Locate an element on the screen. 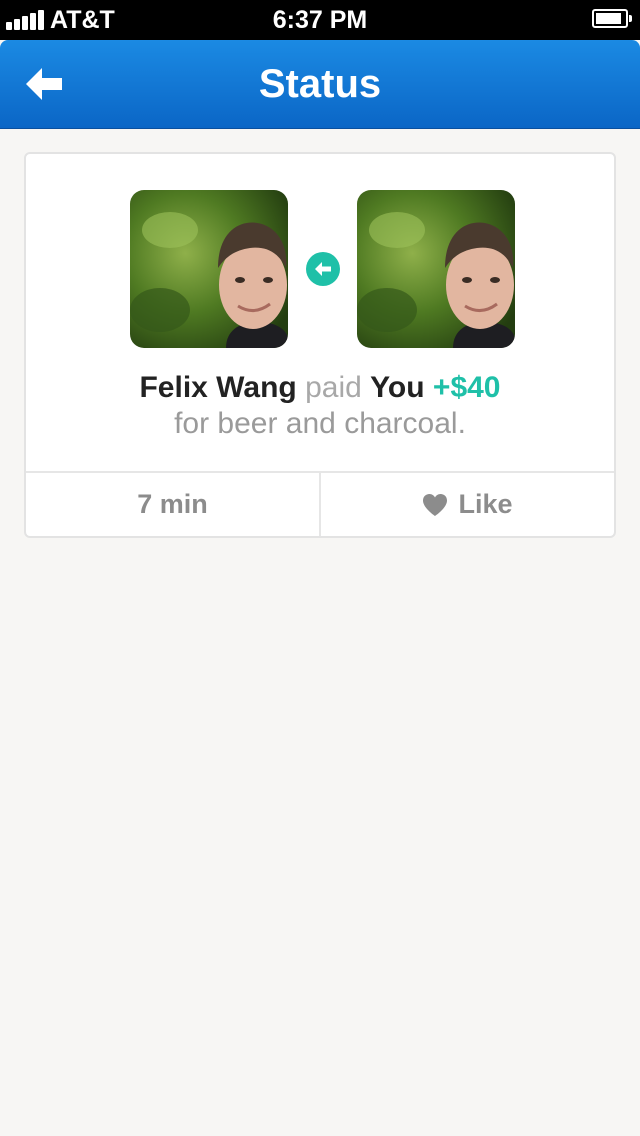  heart-icon is located at coordinates (435, 504).